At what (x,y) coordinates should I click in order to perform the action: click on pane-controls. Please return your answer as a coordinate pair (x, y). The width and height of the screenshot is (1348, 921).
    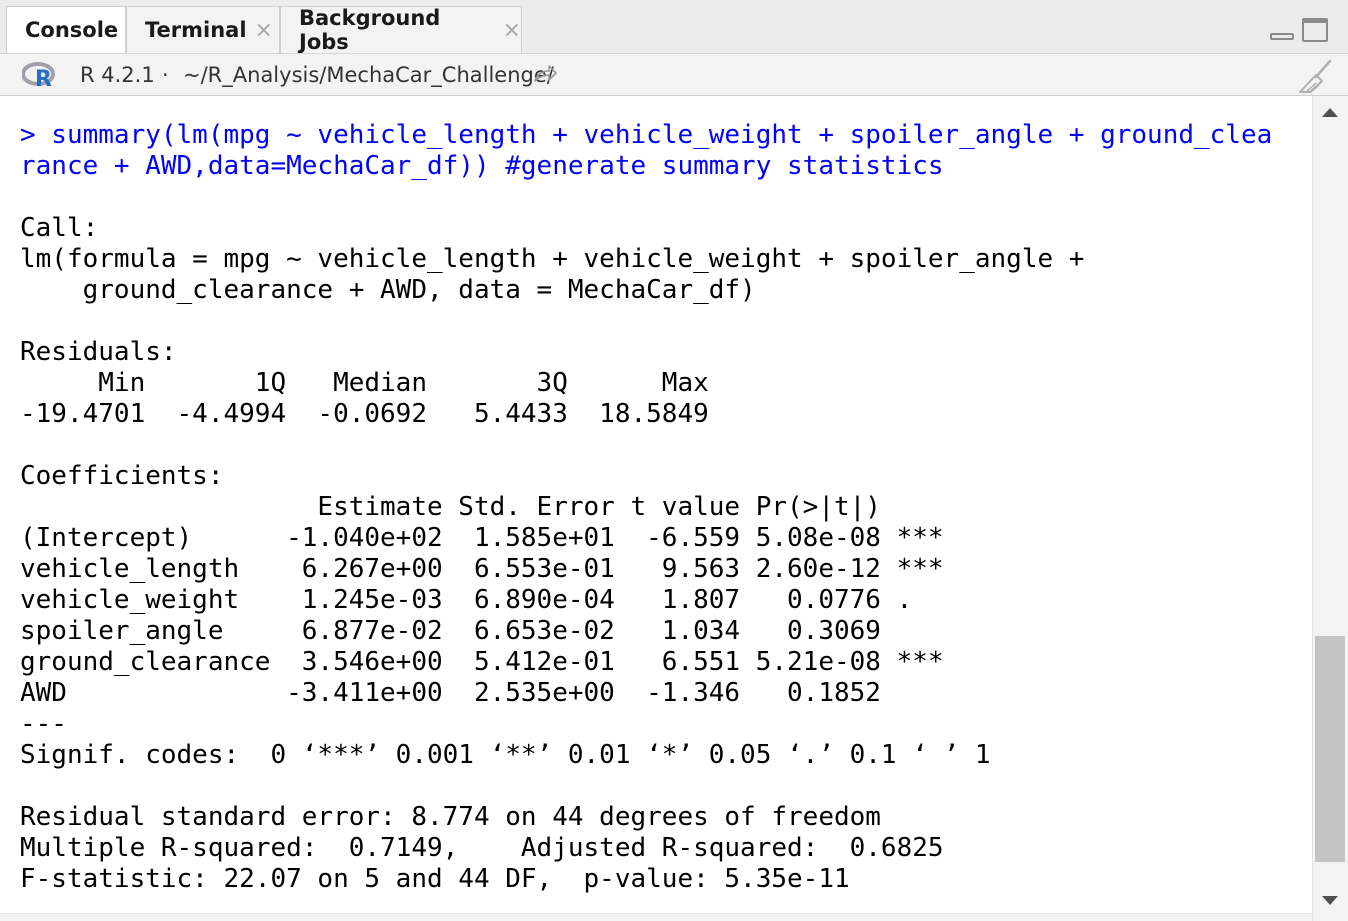
    Looking at the image, I should click on (1299, 30).